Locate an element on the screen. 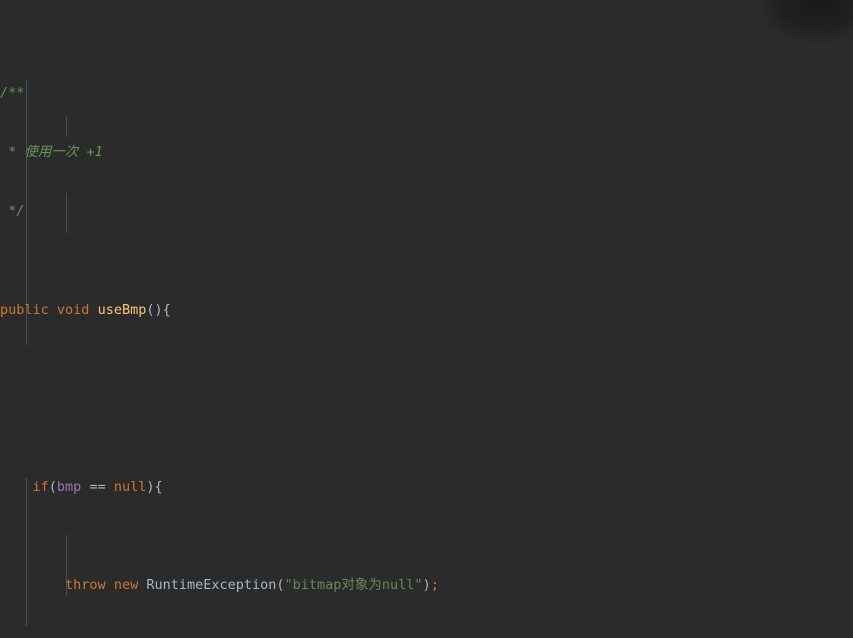 The width and height of the screenshot is (853, 638). code-line-method-signature-usebmp: public void useBmp(){ is located at coordinates (426, 311).